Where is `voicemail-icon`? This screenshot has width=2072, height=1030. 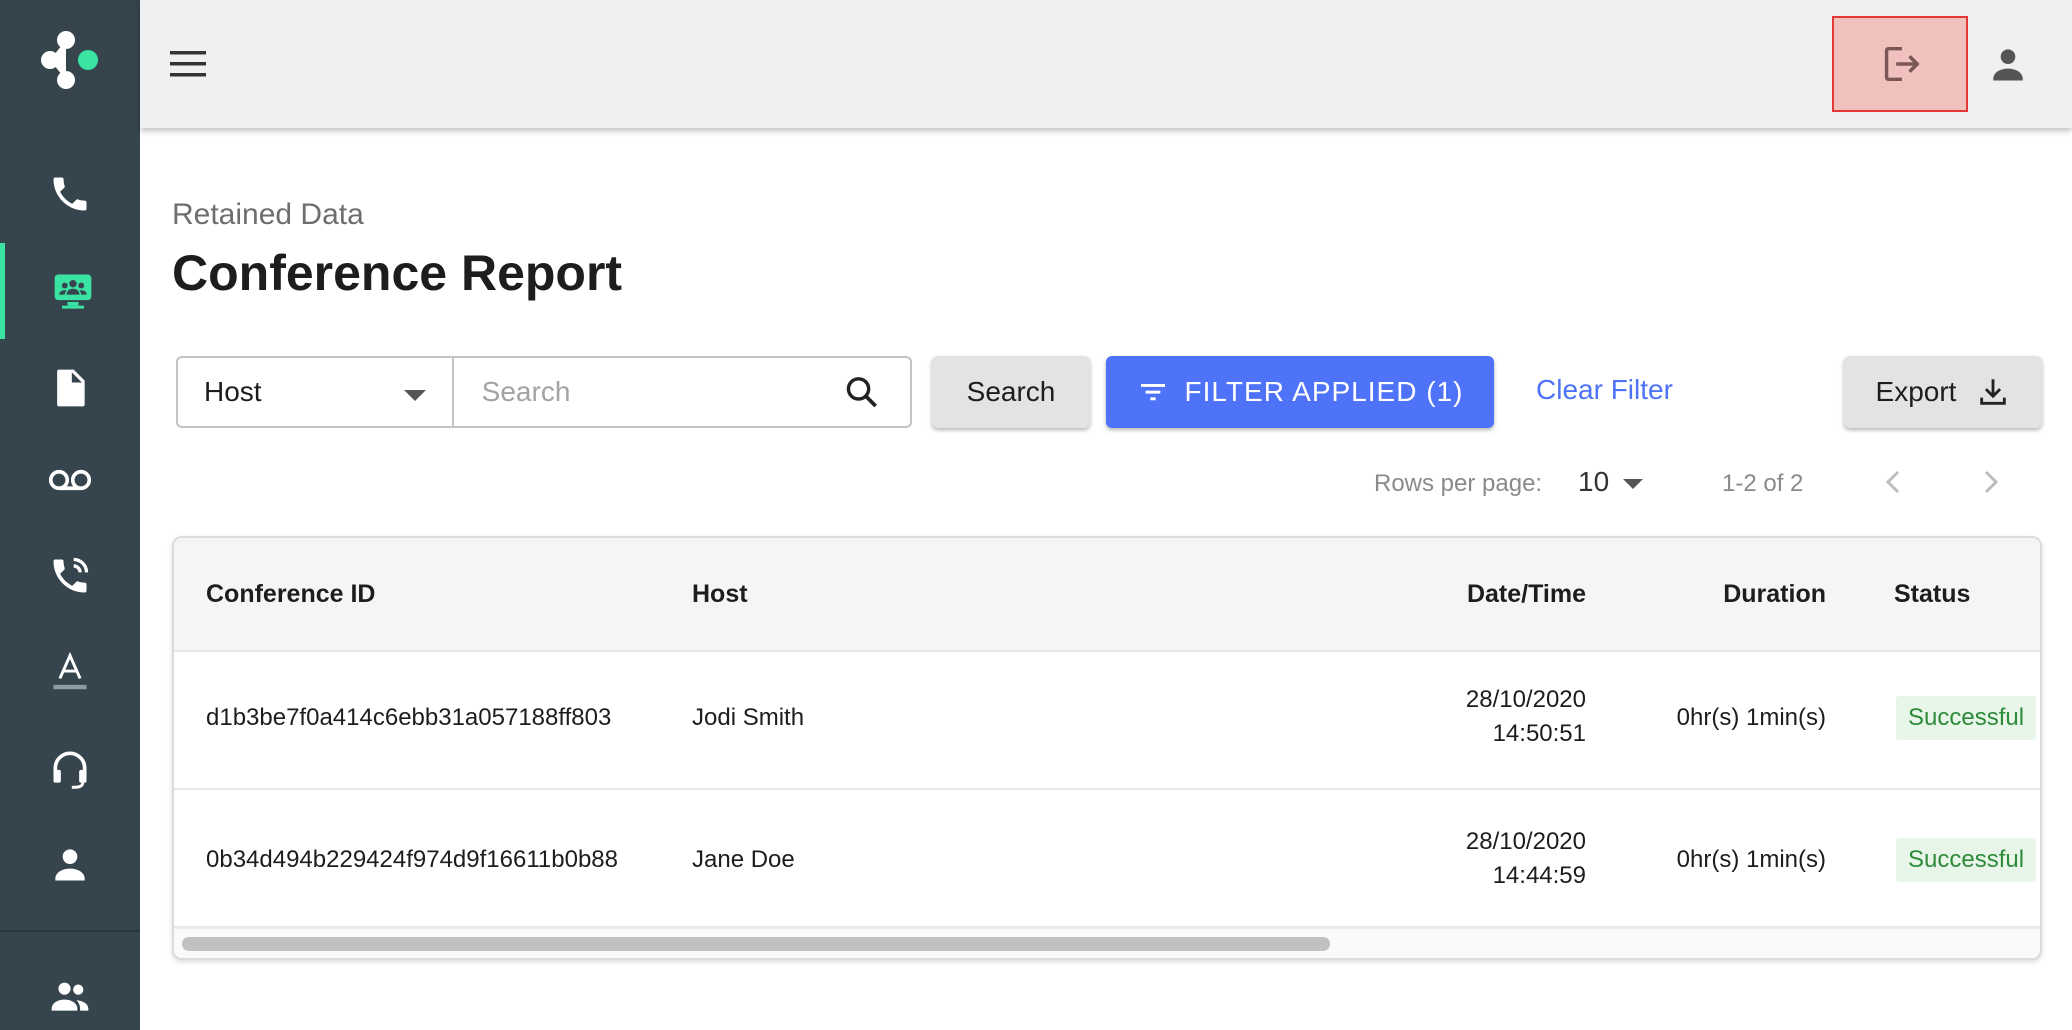
voicemail-icon is located at coordinates (70, 480).